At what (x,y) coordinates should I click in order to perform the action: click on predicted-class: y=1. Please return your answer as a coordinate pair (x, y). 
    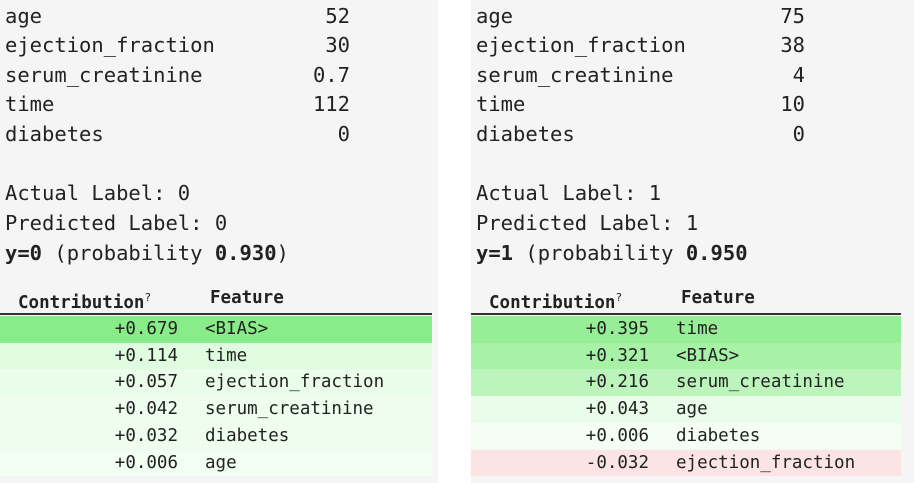
    Looking at the image, I should click on (495, 253).